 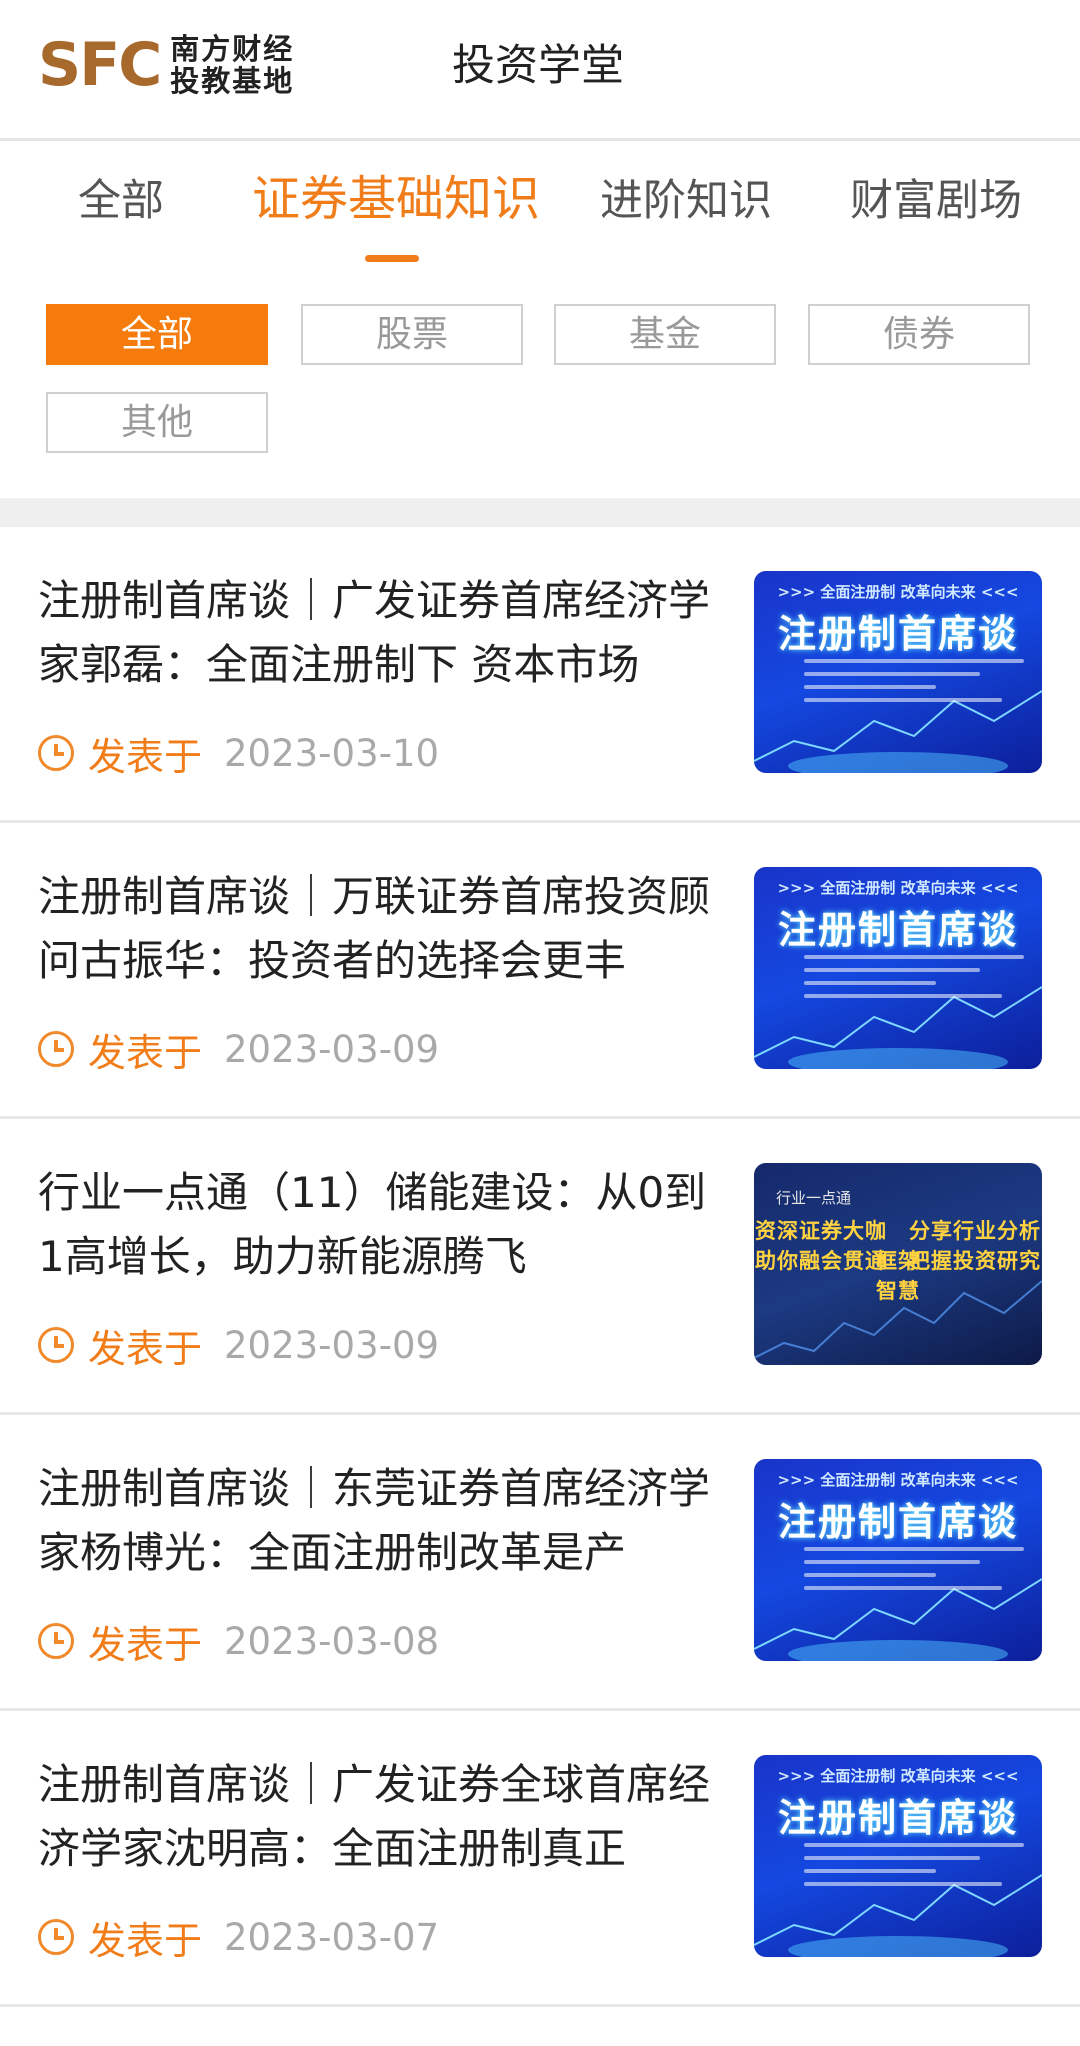 What do you see at coordinates (392, 258) in the screenshot?
I see `active-tab-indicator` at bounding box center [392, 258].